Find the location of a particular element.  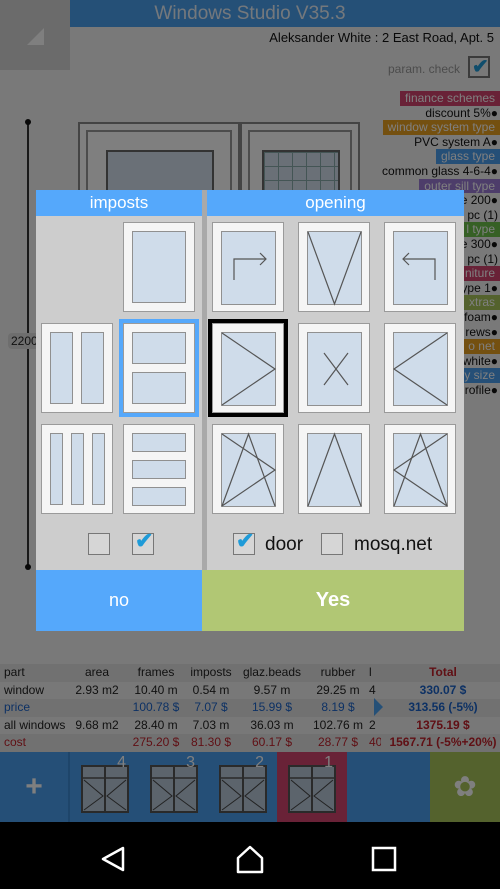

side-hung-right-icon is located at coordinates (249, 369).